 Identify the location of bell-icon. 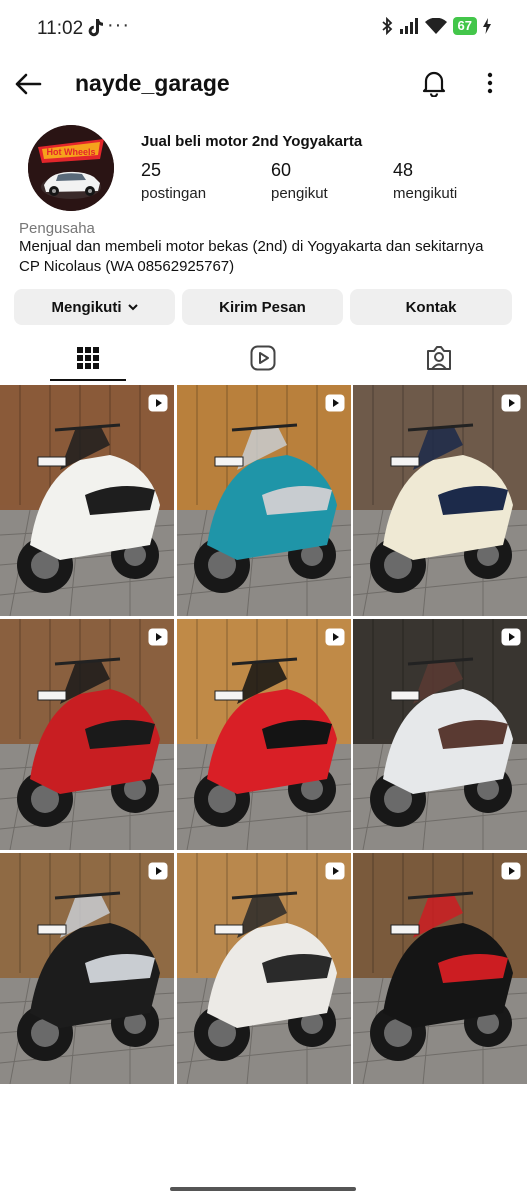
(434, 84).